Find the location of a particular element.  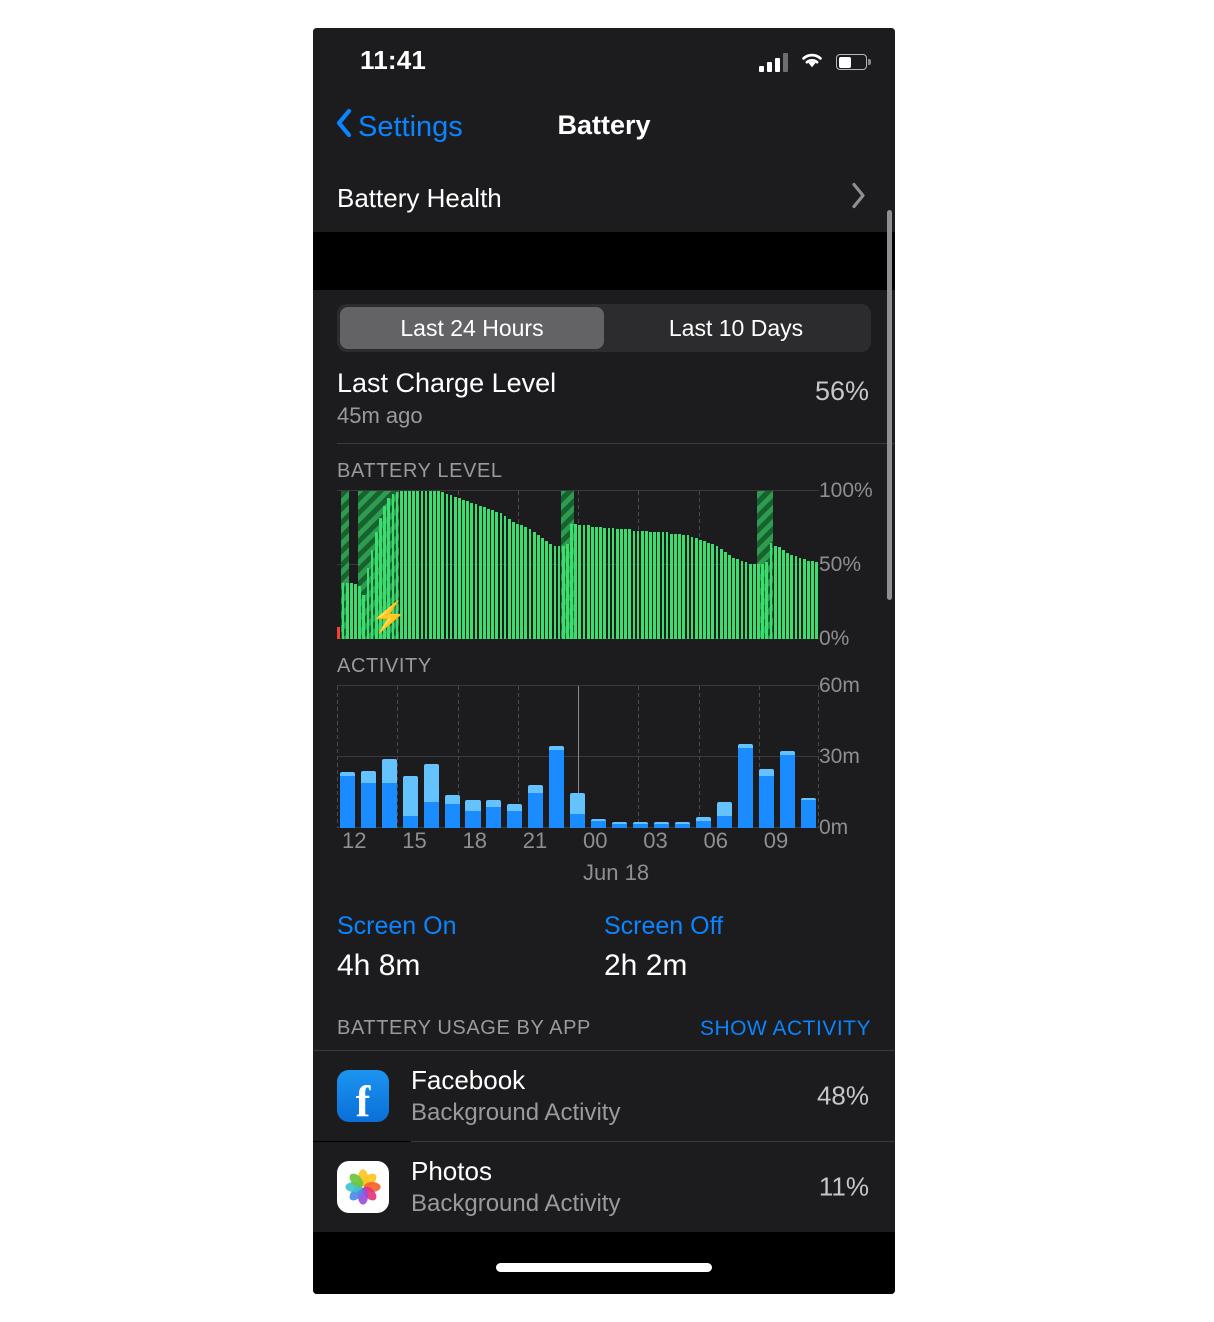

lightning-bolt-icon: ⚡ is located at coordinates (389, 617).